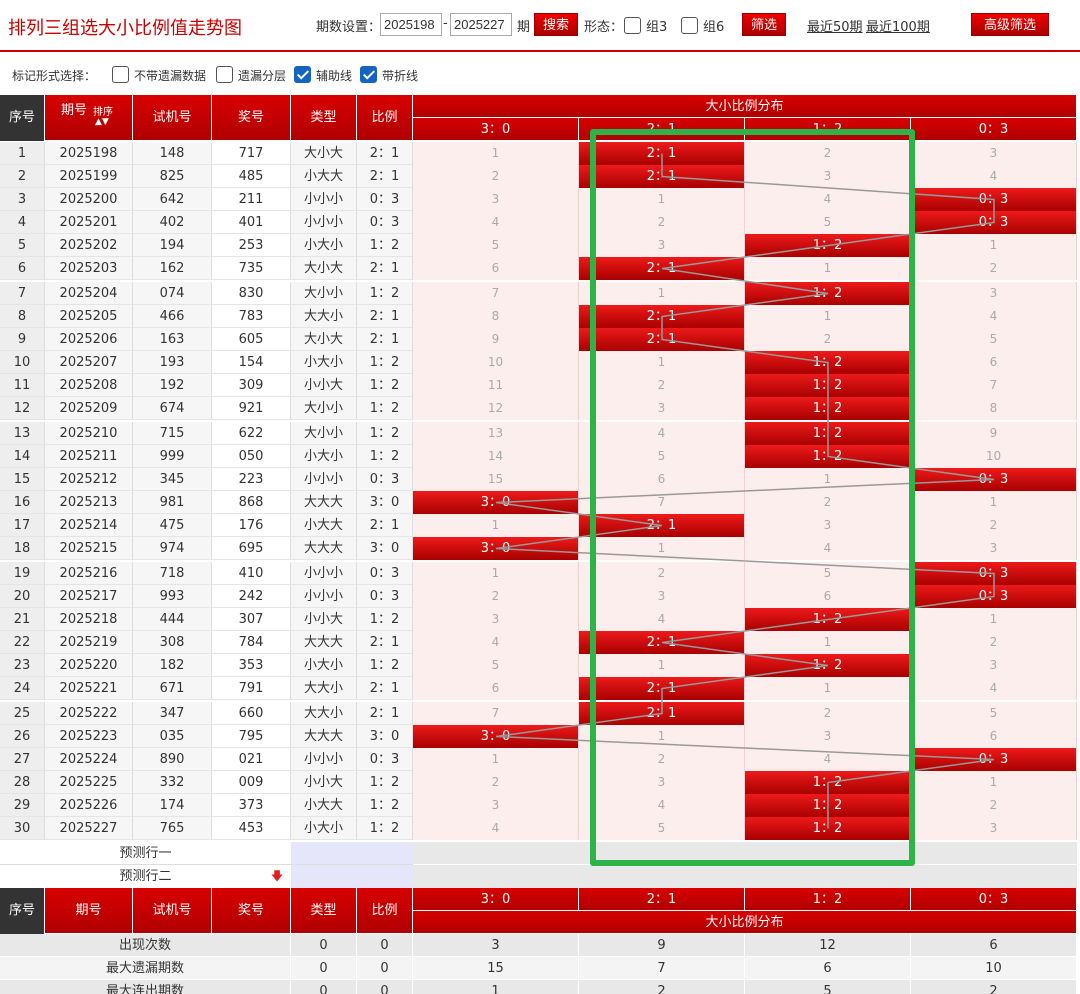 The width and height of the screenshot is (1080, 994). Describe the element at coordinates (496, 945) in the screenshot. I see `stat-value: 3` at that location.